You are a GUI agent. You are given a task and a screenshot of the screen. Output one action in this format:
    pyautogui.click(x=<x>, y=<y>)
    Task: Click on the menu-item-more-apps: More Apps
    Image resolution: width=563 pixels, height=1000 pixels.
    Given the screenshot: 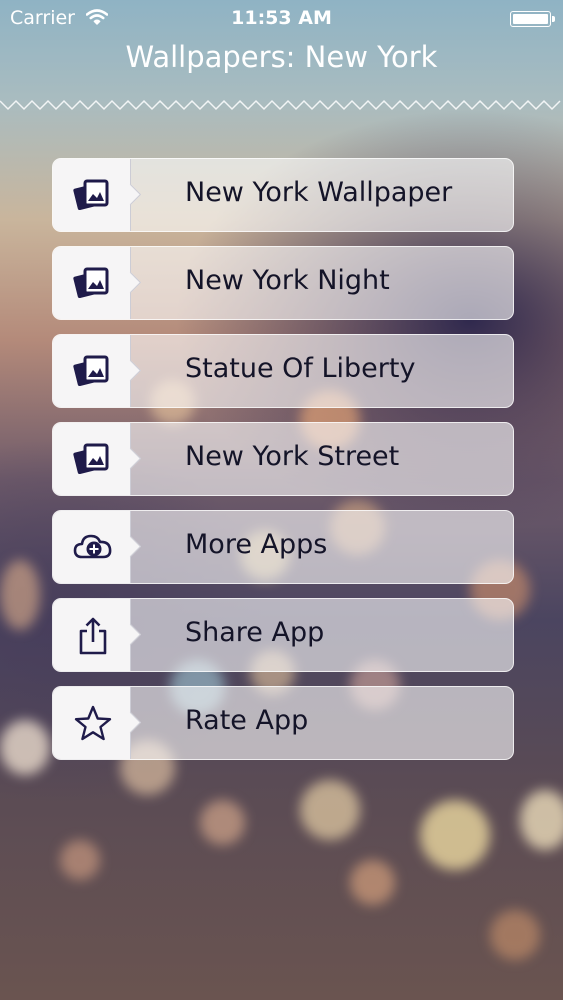 What is the action you would take?
    pyautogui.click(x=283, y=547)
    